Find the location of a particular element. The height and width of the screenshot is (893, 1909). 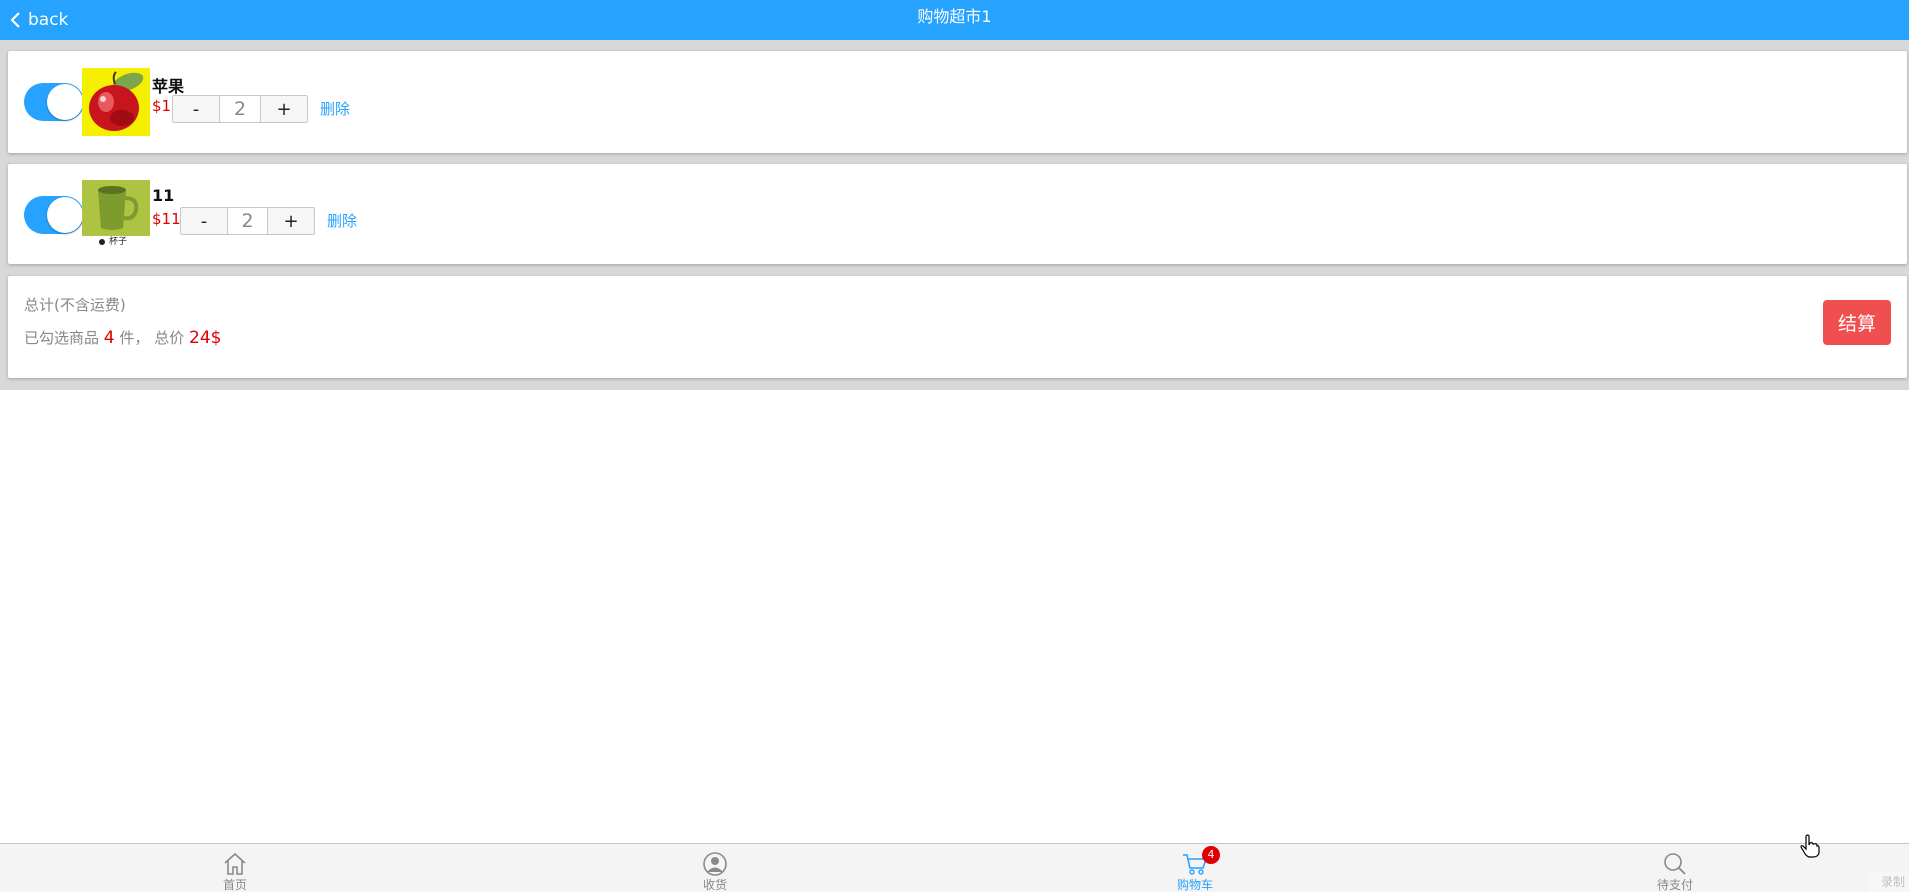

hand-cursor-icon is located at coordinates (1810, 846).